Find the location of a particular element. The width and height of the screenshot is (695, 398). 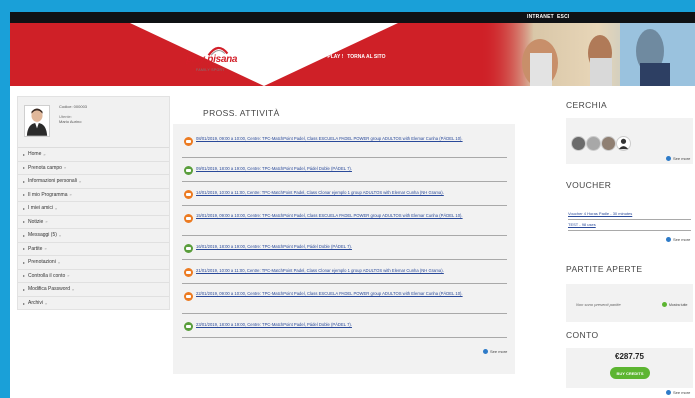

sidebar-item-label: Informazioni personali is located at coordinates (52, 181).